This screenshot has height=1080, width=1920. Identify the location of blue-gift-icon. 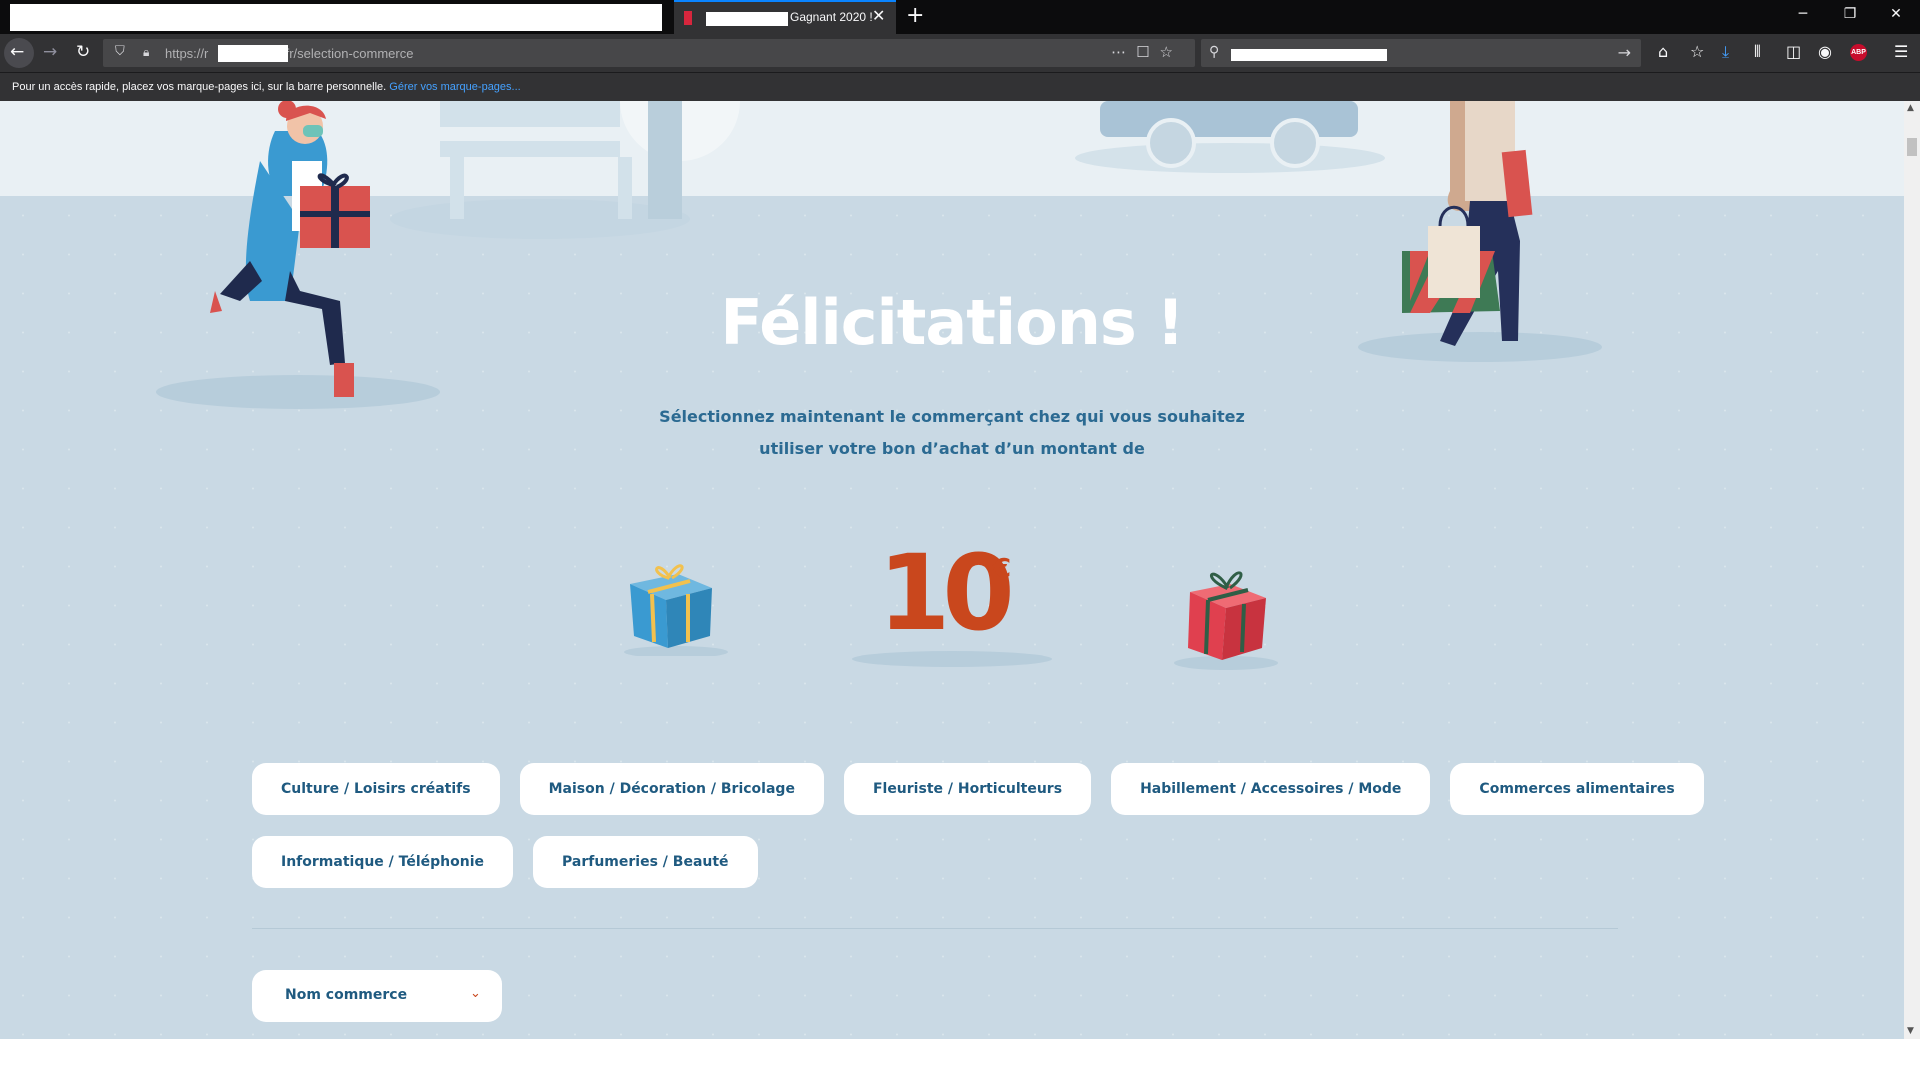
(676, 610).